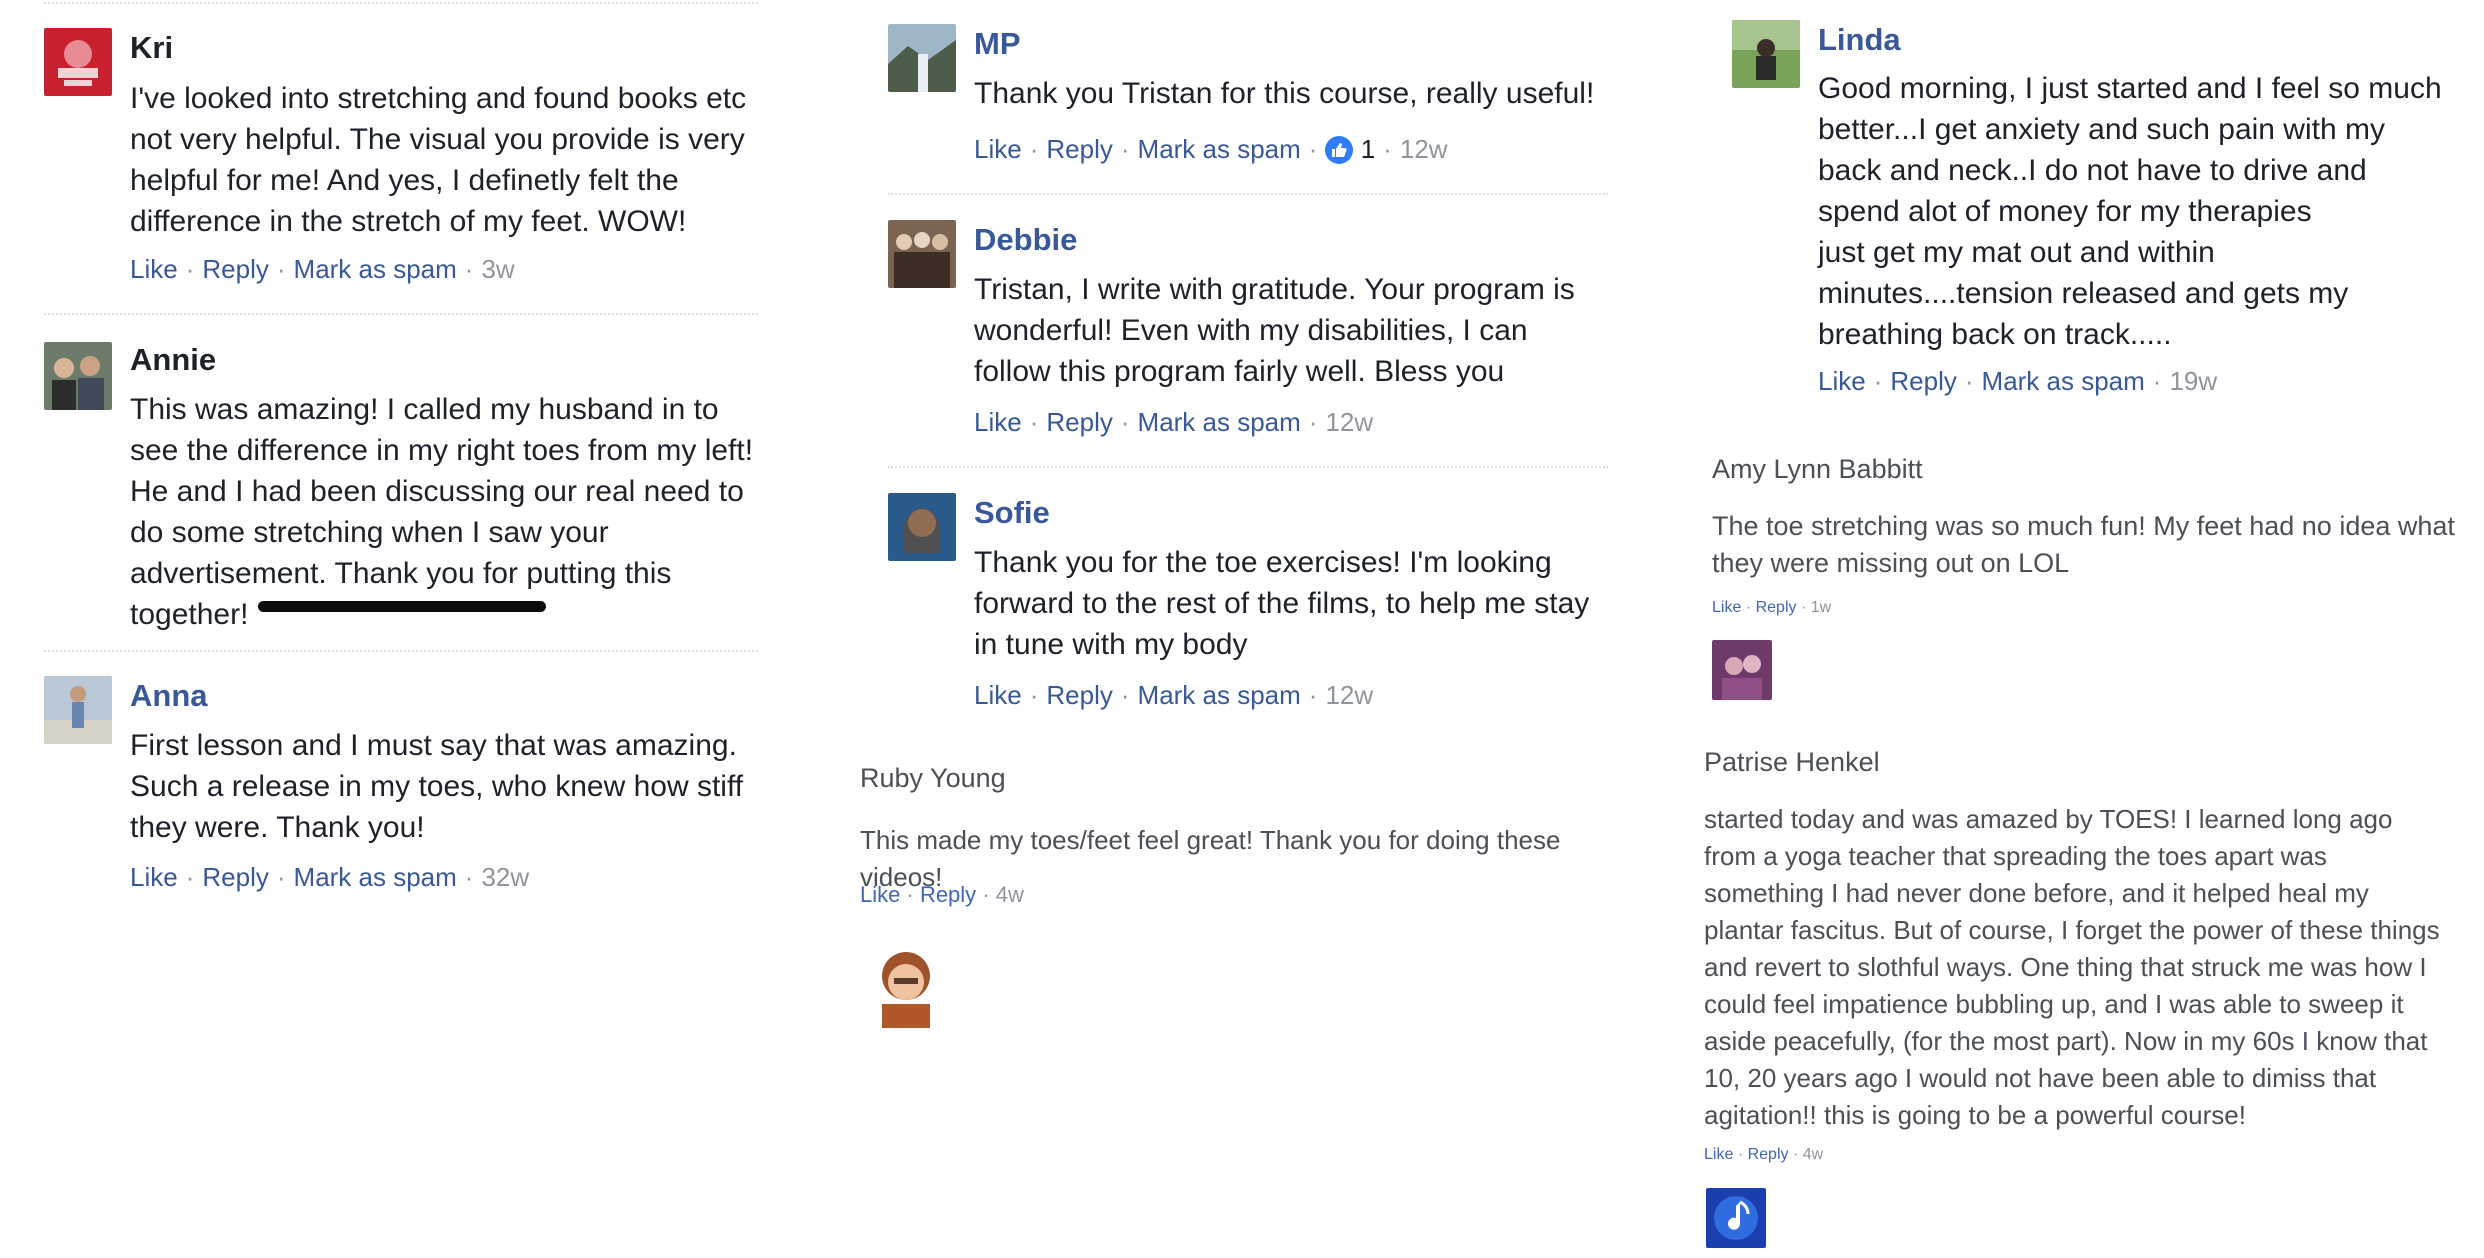 This screenshot has height=1258, width=2484. What do you see at coordinates (1817, 469) in the screenshot?
I see `commenter-name: Amy Lynn Babbitt` at bounding box center [1817, 469].